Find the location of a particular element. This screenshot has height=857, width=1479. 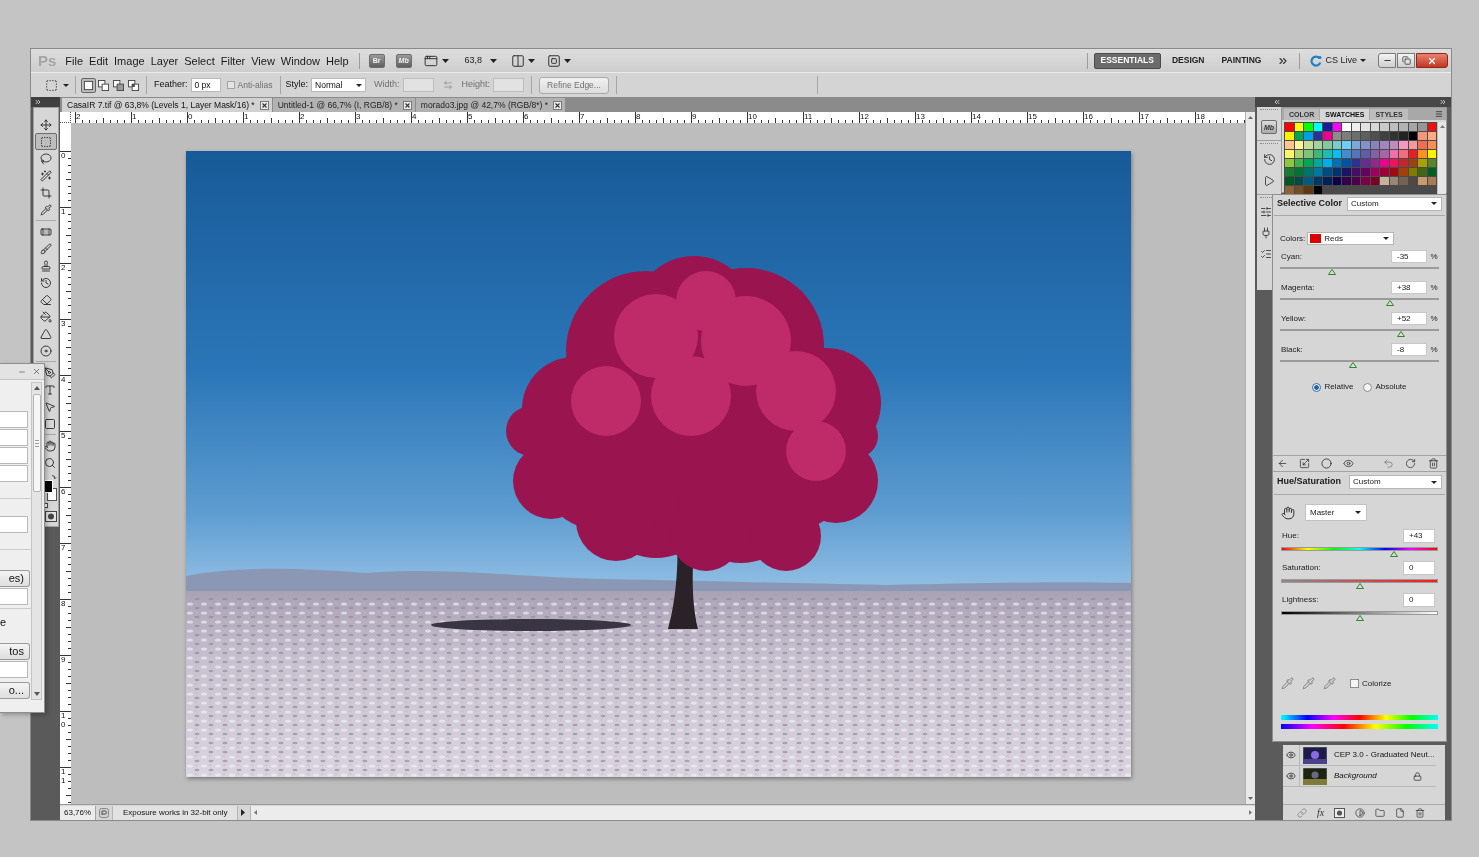

back-arrow-icon is located at coordinates (1282, 463).